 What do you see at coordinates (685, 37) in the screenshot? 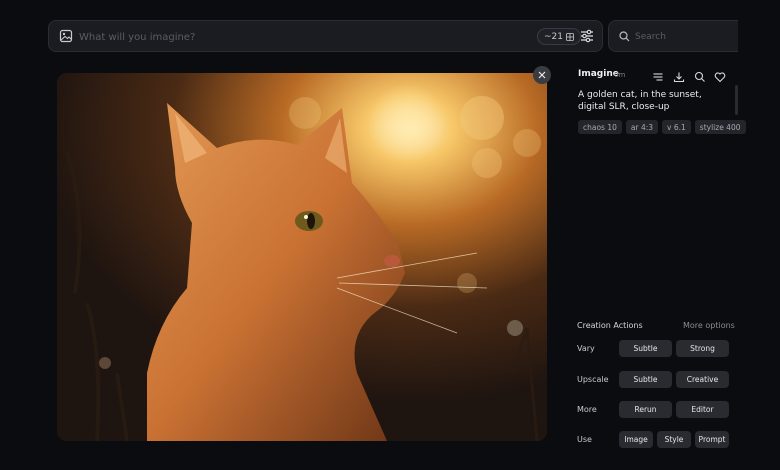
I see `search-input` at bounding box center [685, 37].